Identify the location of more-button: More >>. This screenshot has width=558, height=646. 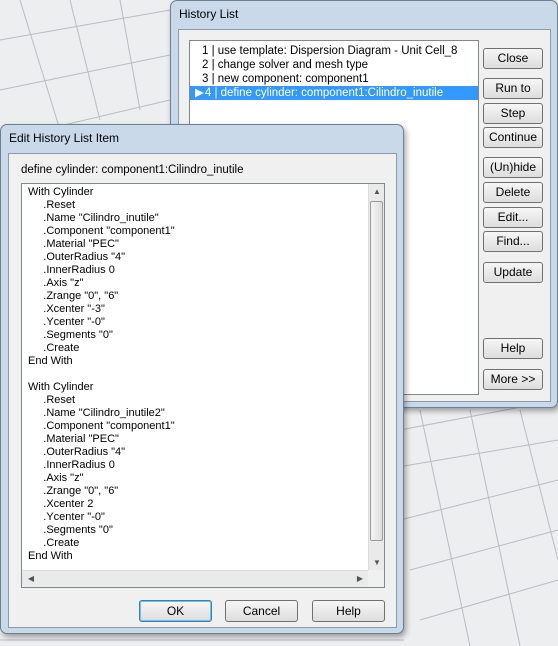
(513, 379).